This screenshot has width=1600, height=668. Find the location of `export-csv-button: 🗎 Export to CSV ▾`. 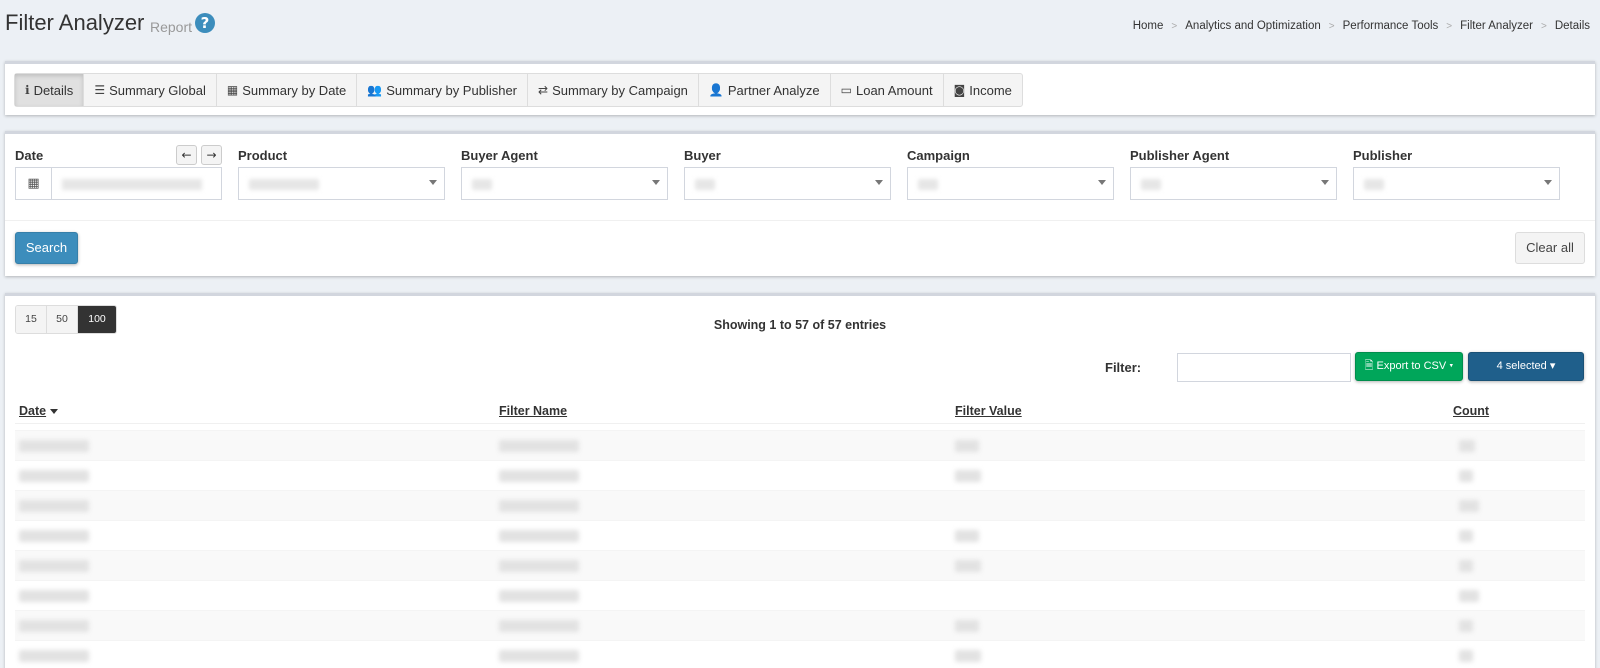

export-csv-button: 🗎 Export to CSV ▾ is located at coordinates (1409, 366).